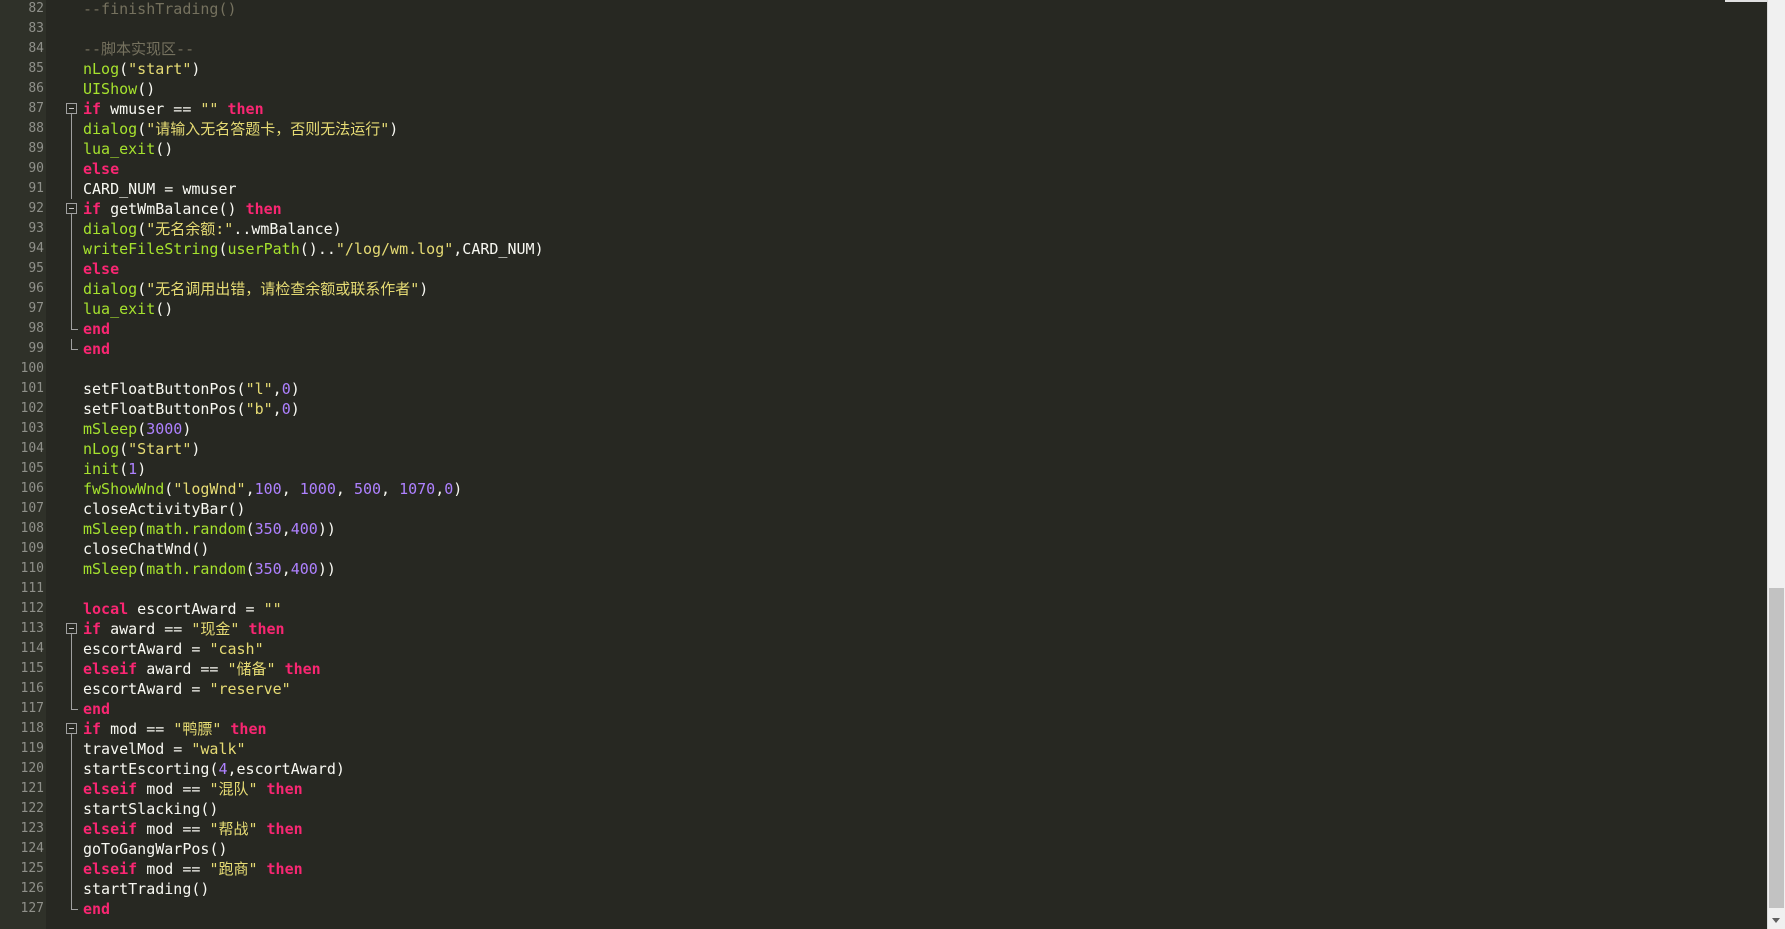  What do you see at coordinates (191, 409) in the screenshot?
I see `code-text: setFloatButtonPos("b",0)` at bounding box center [191, 409].